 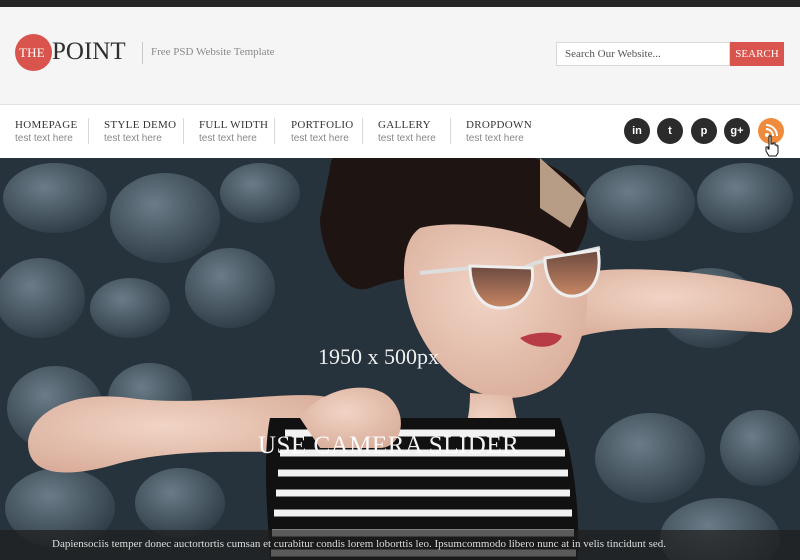 I want to click on twitter-label: t, so click(x=670, y=131).